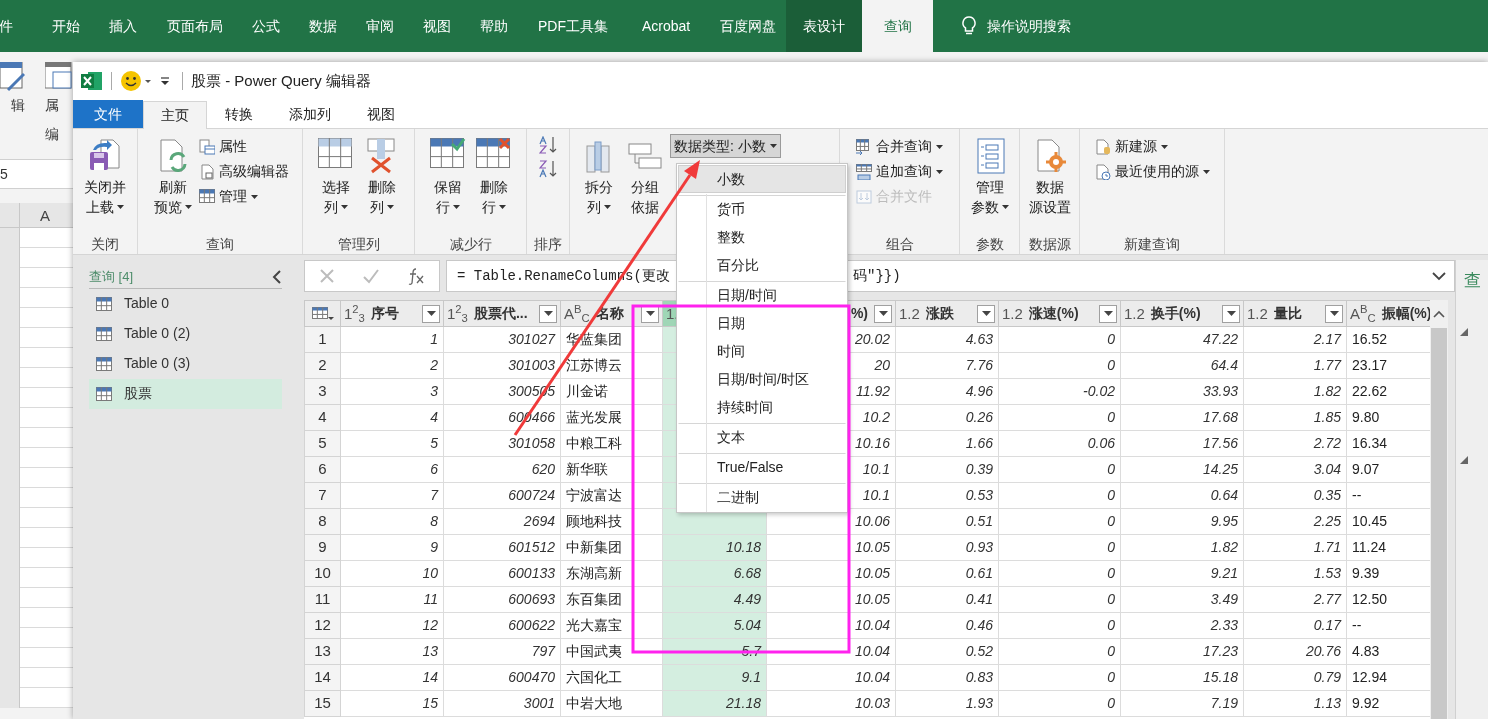 Image resolution: width=1488 pixels, height=719 pixels. I want to click on query-item: Table 0 (2), so click(185, 333).